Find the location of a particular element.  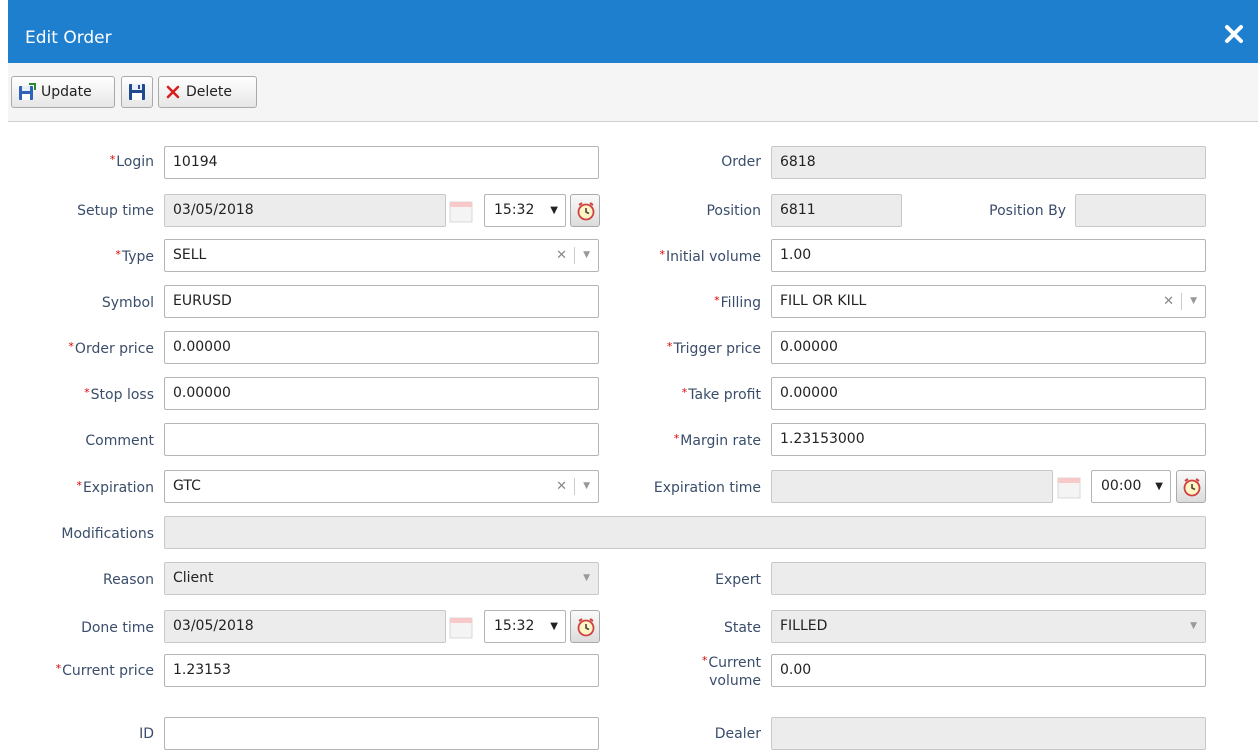

delete-button: Delete is located at coordinates (207, 92).